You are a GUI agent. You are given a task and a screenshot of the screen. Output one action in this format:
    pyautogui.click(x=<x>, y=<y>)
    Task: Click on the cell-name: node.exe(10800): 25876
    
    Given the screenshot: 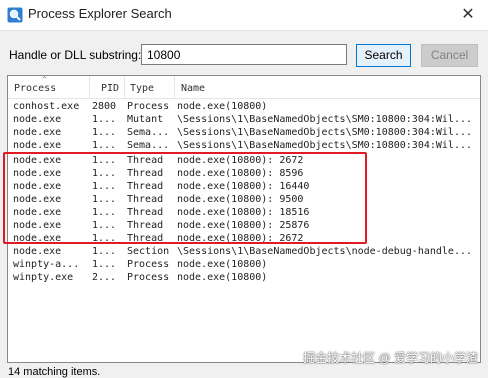 What is the action you would take?
    pyautogui.click(x=243, y=225)
    